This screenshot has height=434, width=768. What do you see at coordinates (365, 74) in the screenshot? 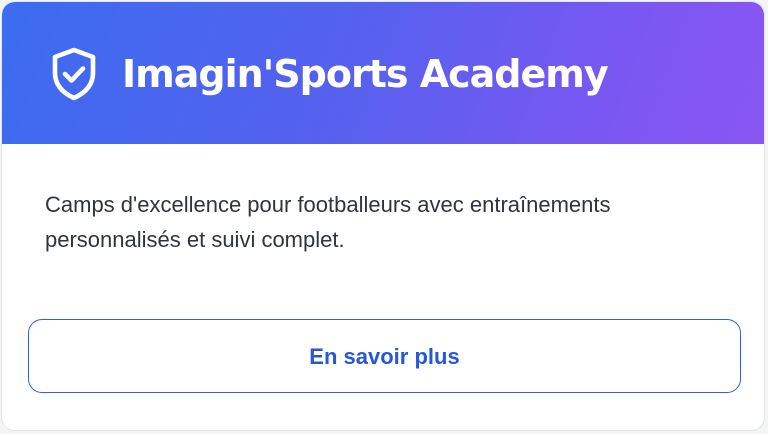
I see `card-title: Imagin'Sports Academy` at bounding box center [365, 74].